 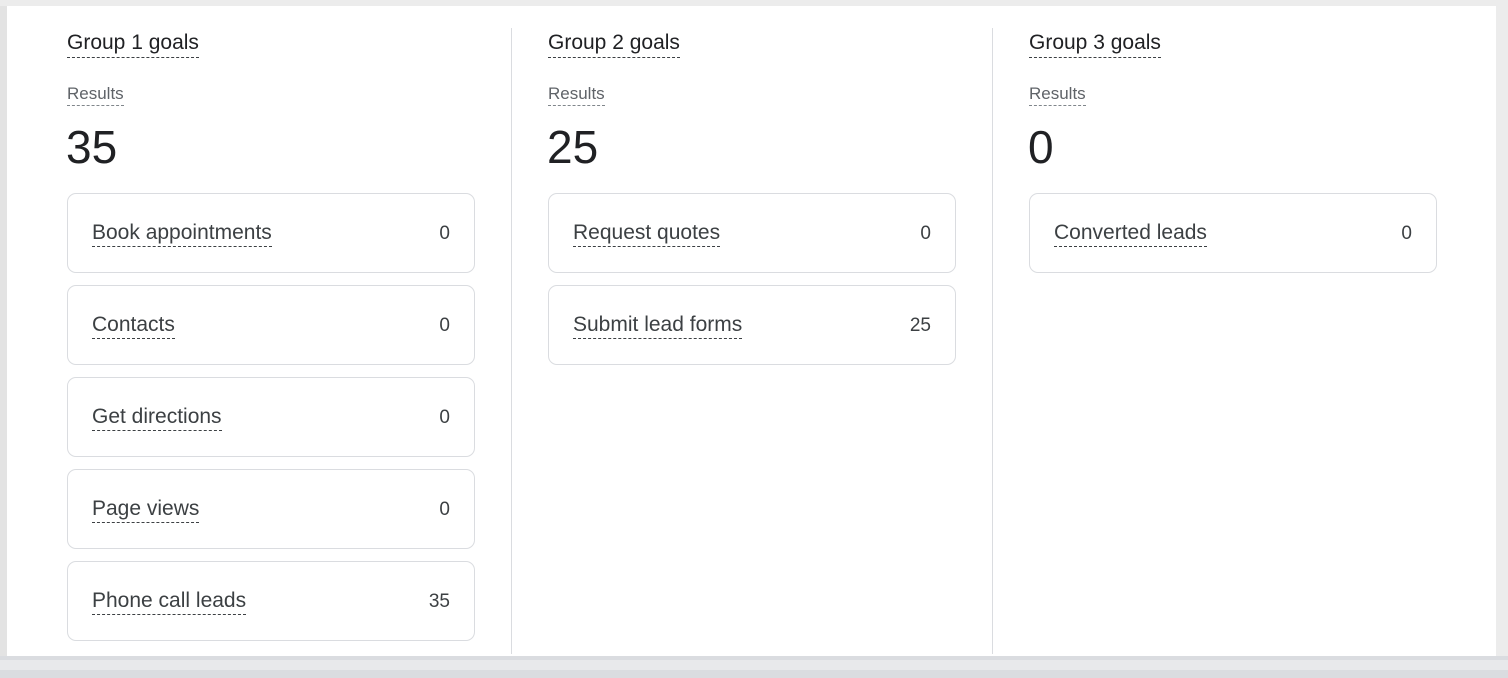 What do you see at coordinates (182, 234) in the screenshot?
I see `goal-name: Book appointments` at bounding box center [182, 234].